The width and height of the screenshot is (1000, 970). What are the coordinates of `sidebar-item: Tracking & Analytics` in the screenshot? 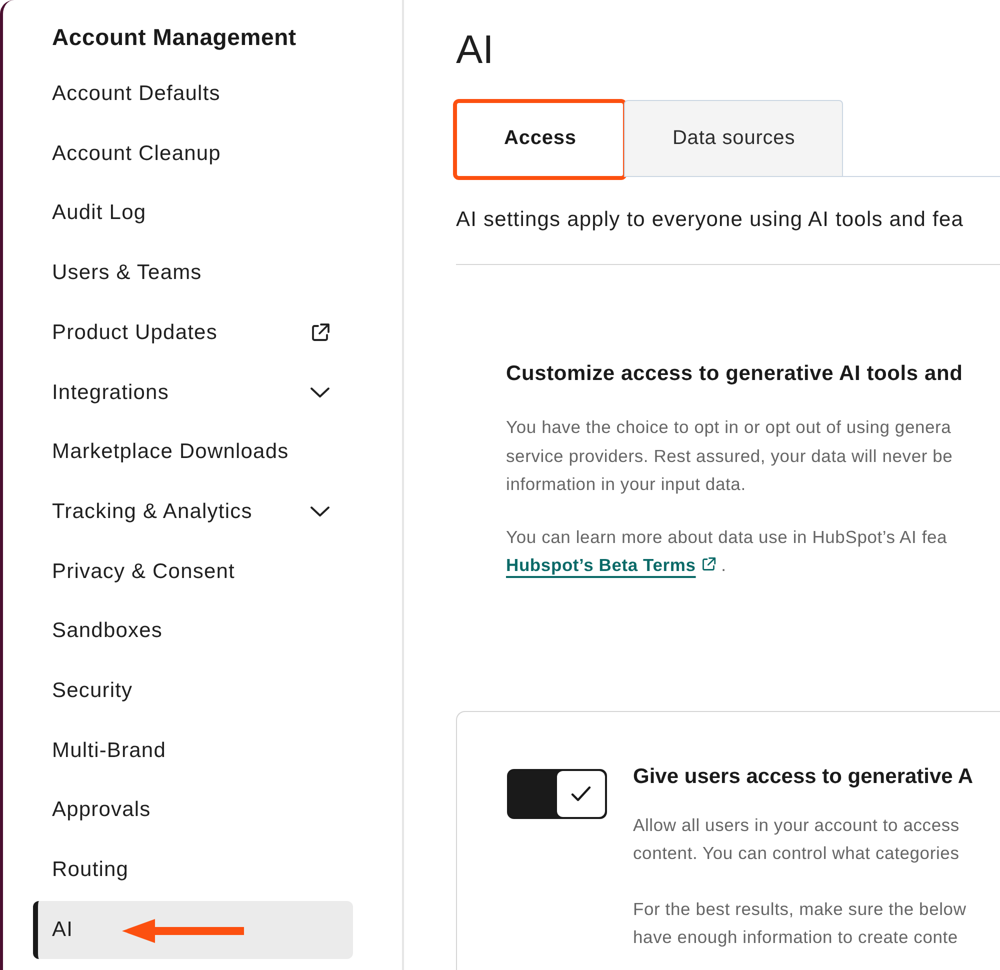 It's located at (193, 511).